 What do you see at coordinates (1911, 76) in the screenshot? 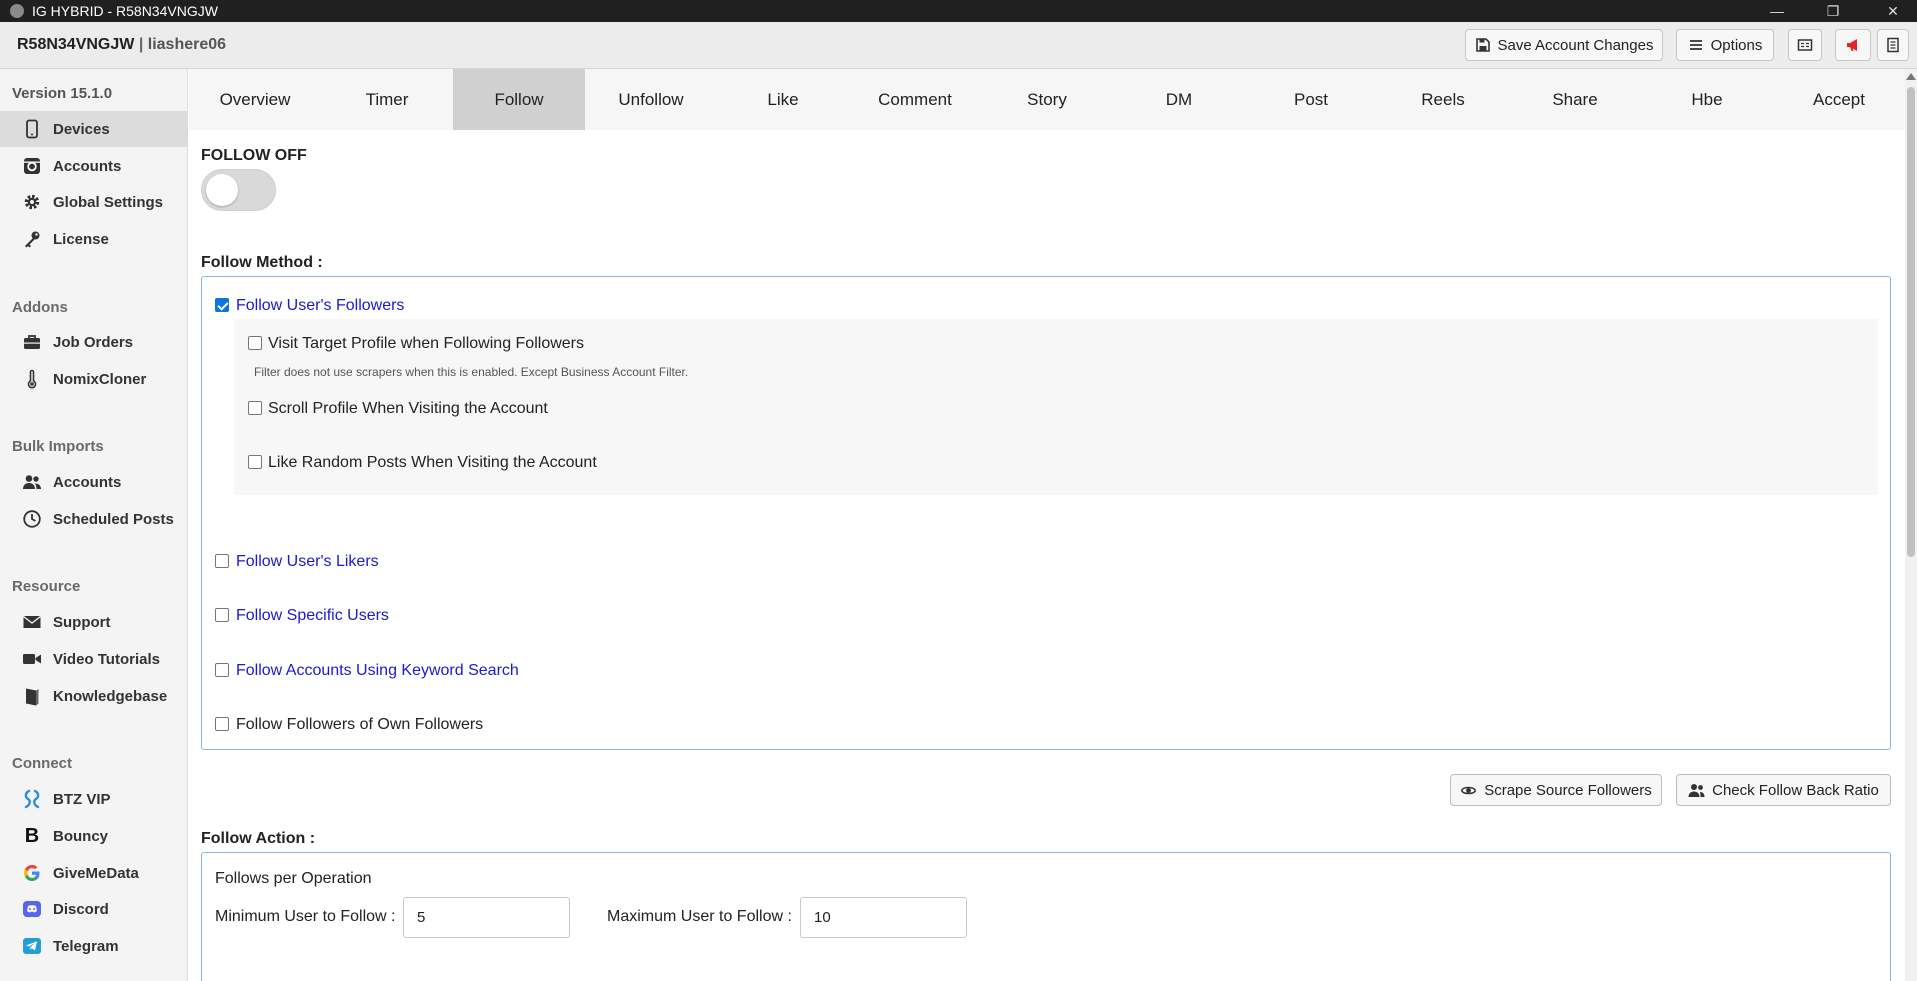
I see `scroll-up-icon` at bounding box center [1911, 76].